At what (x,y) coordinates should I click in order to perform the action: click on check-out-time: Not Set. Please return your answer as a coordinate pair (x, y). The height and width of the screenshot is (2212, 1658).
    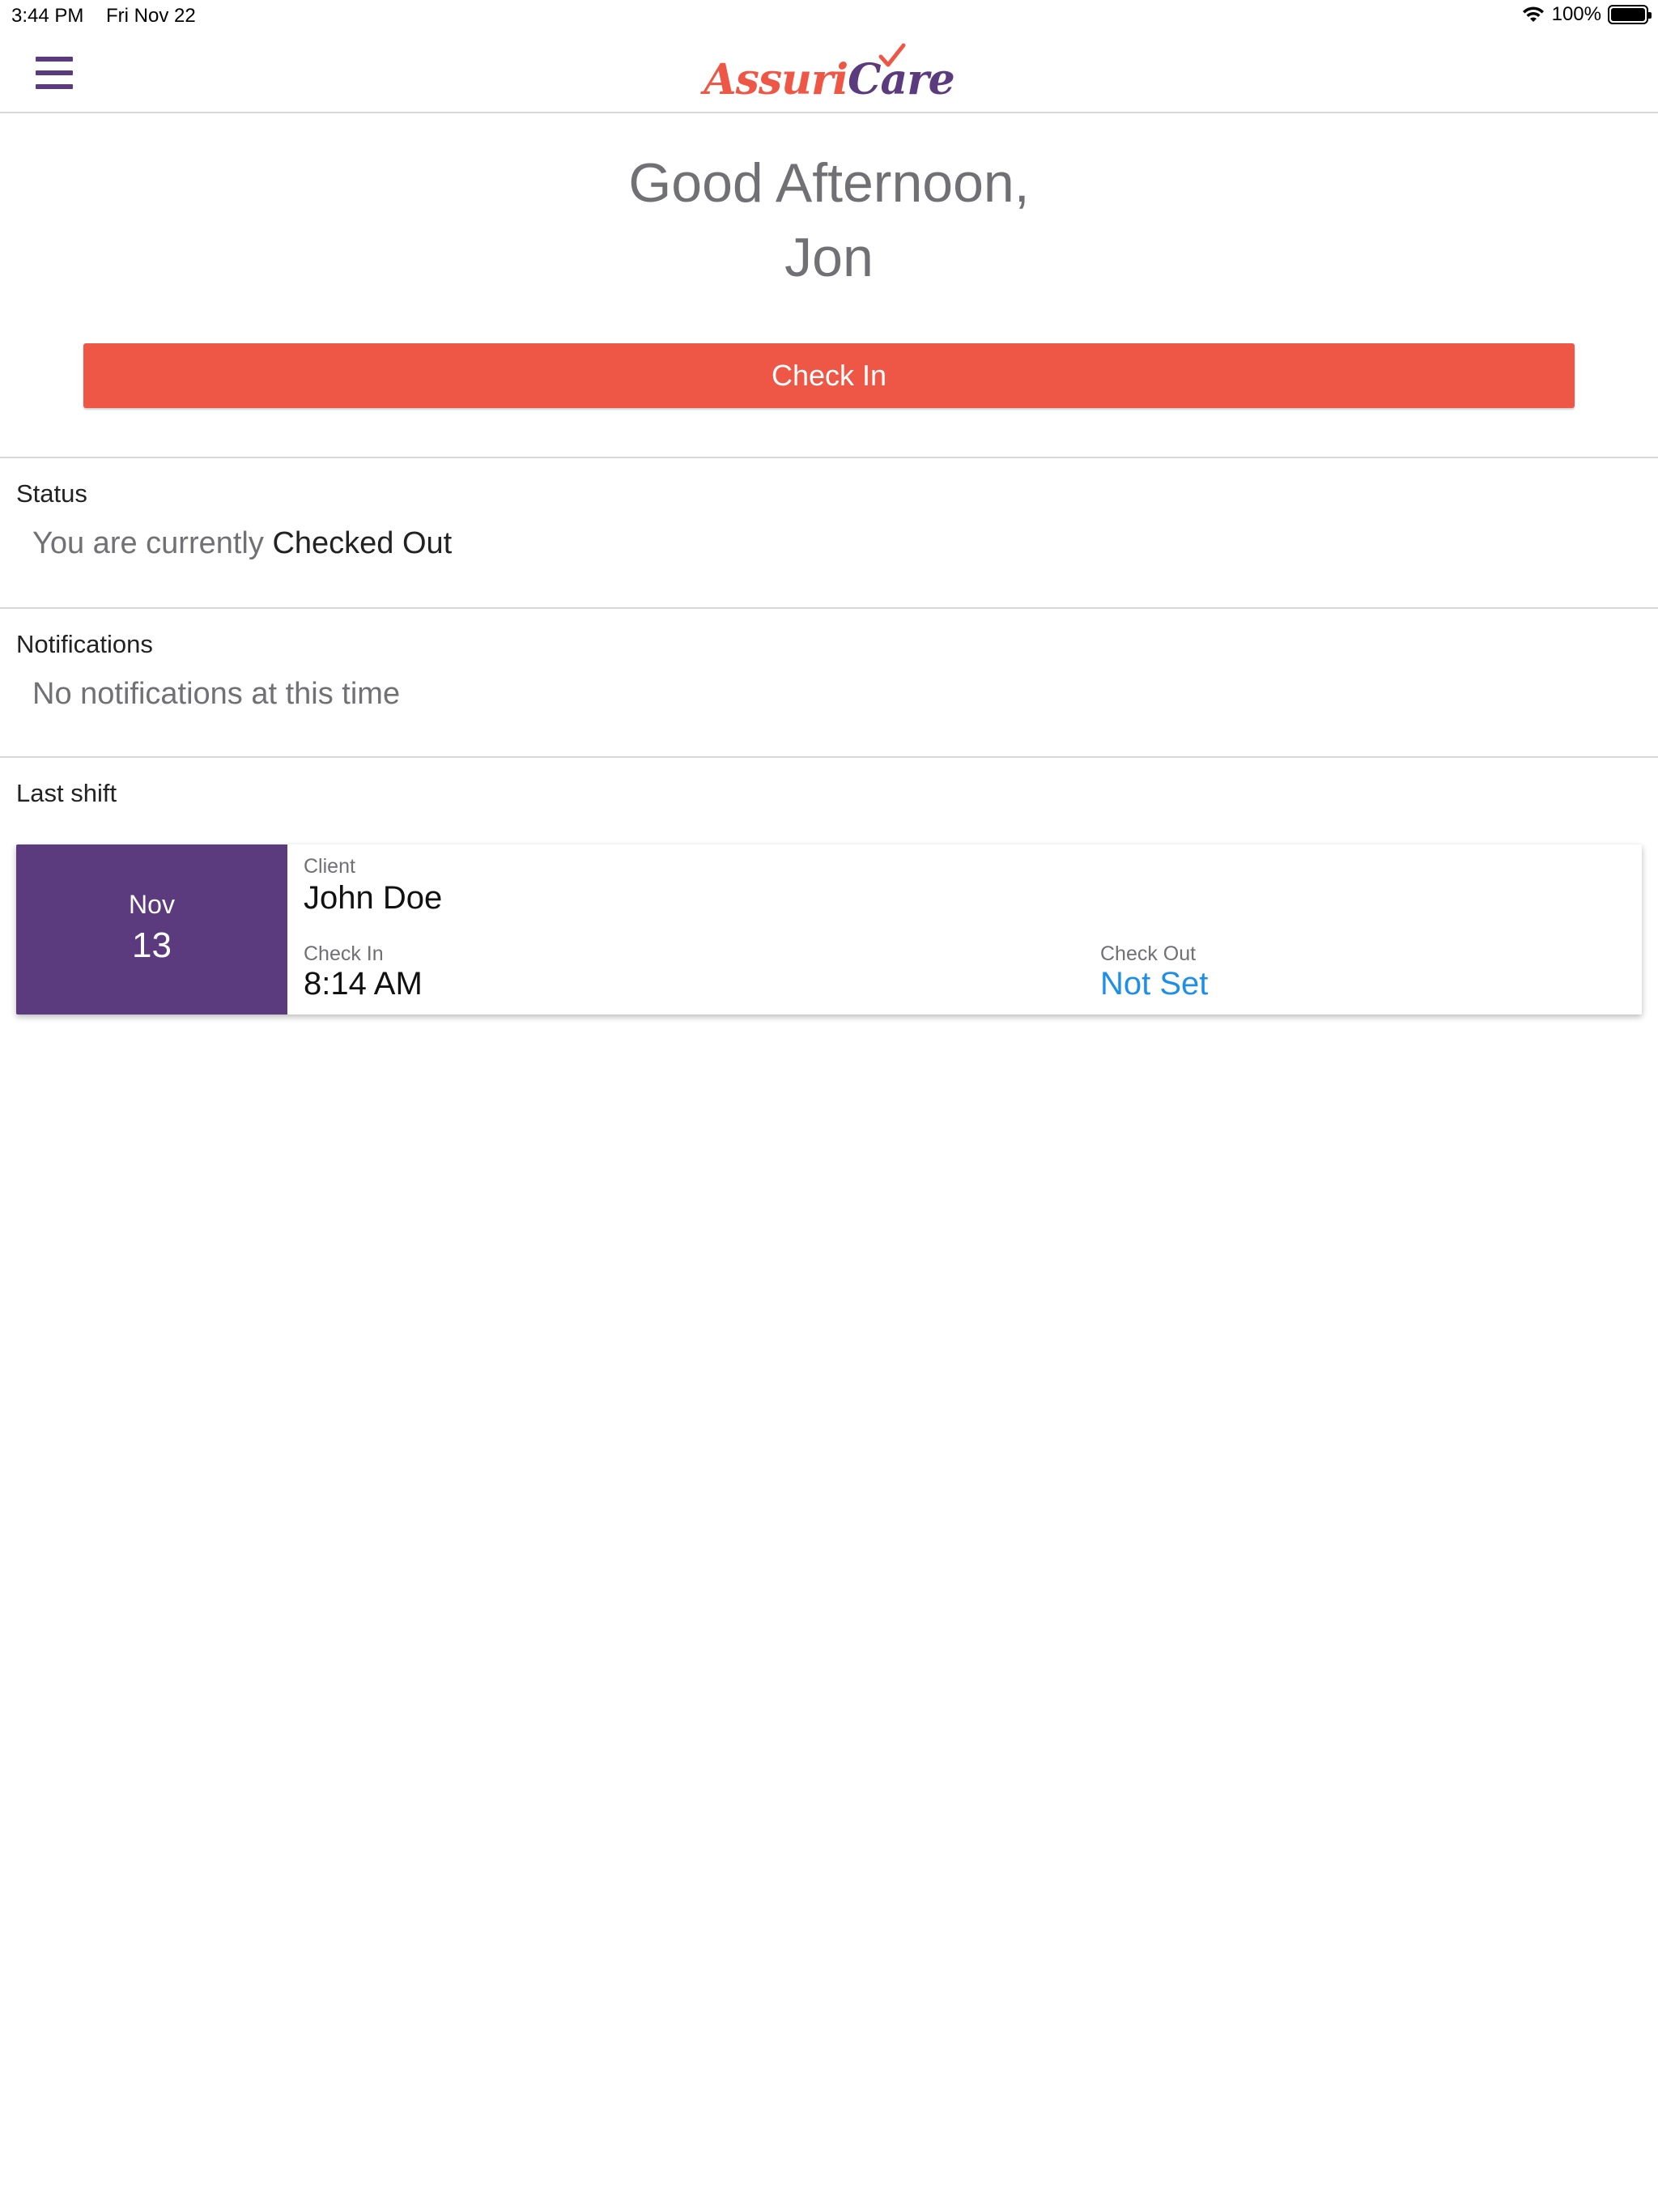
    Looking at the image, I should click on (1154, 984).